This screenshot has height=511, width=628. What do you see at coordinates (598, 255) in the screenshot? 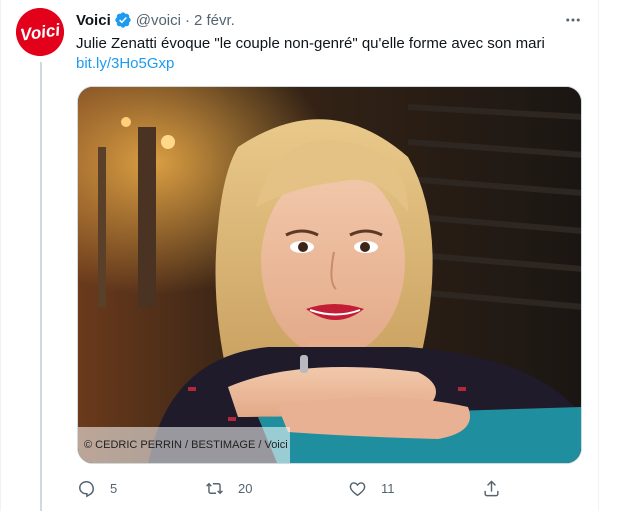
I see `timeline-border-right` at bounding box center [598, 255].